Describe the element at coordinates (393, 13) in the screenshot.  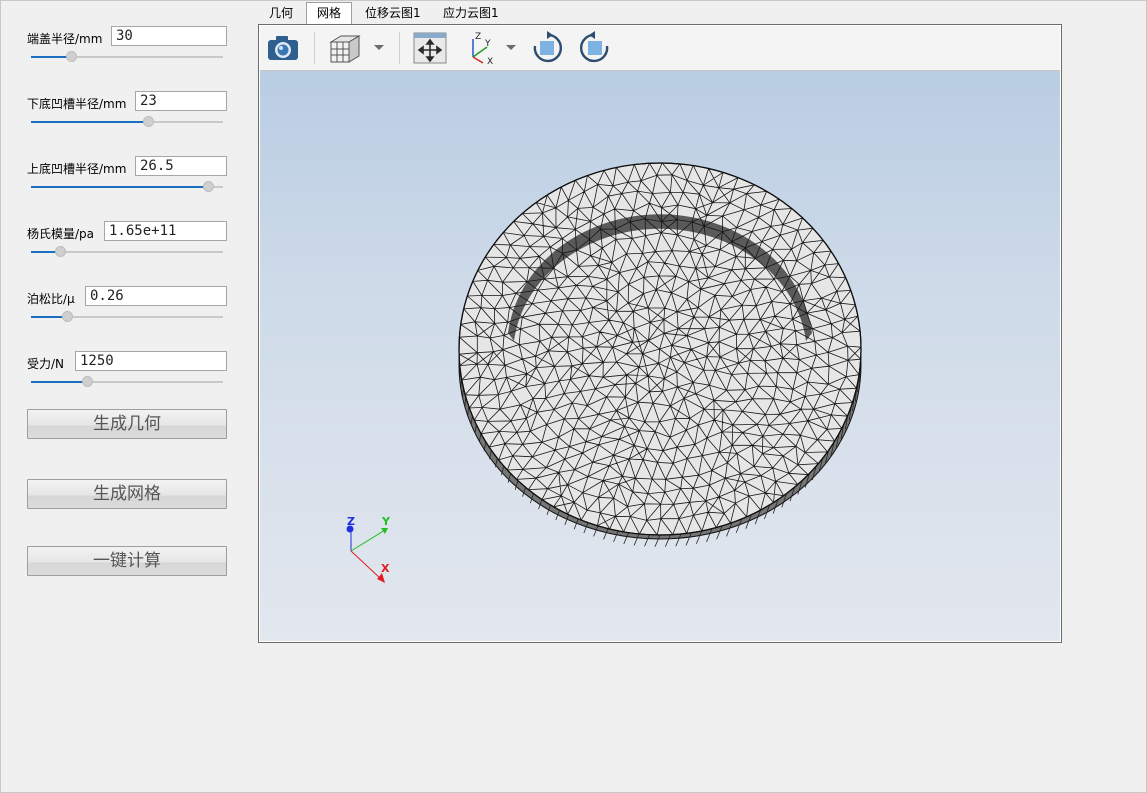
I see `tab-displacement-contour: 位移云图1` at that location.